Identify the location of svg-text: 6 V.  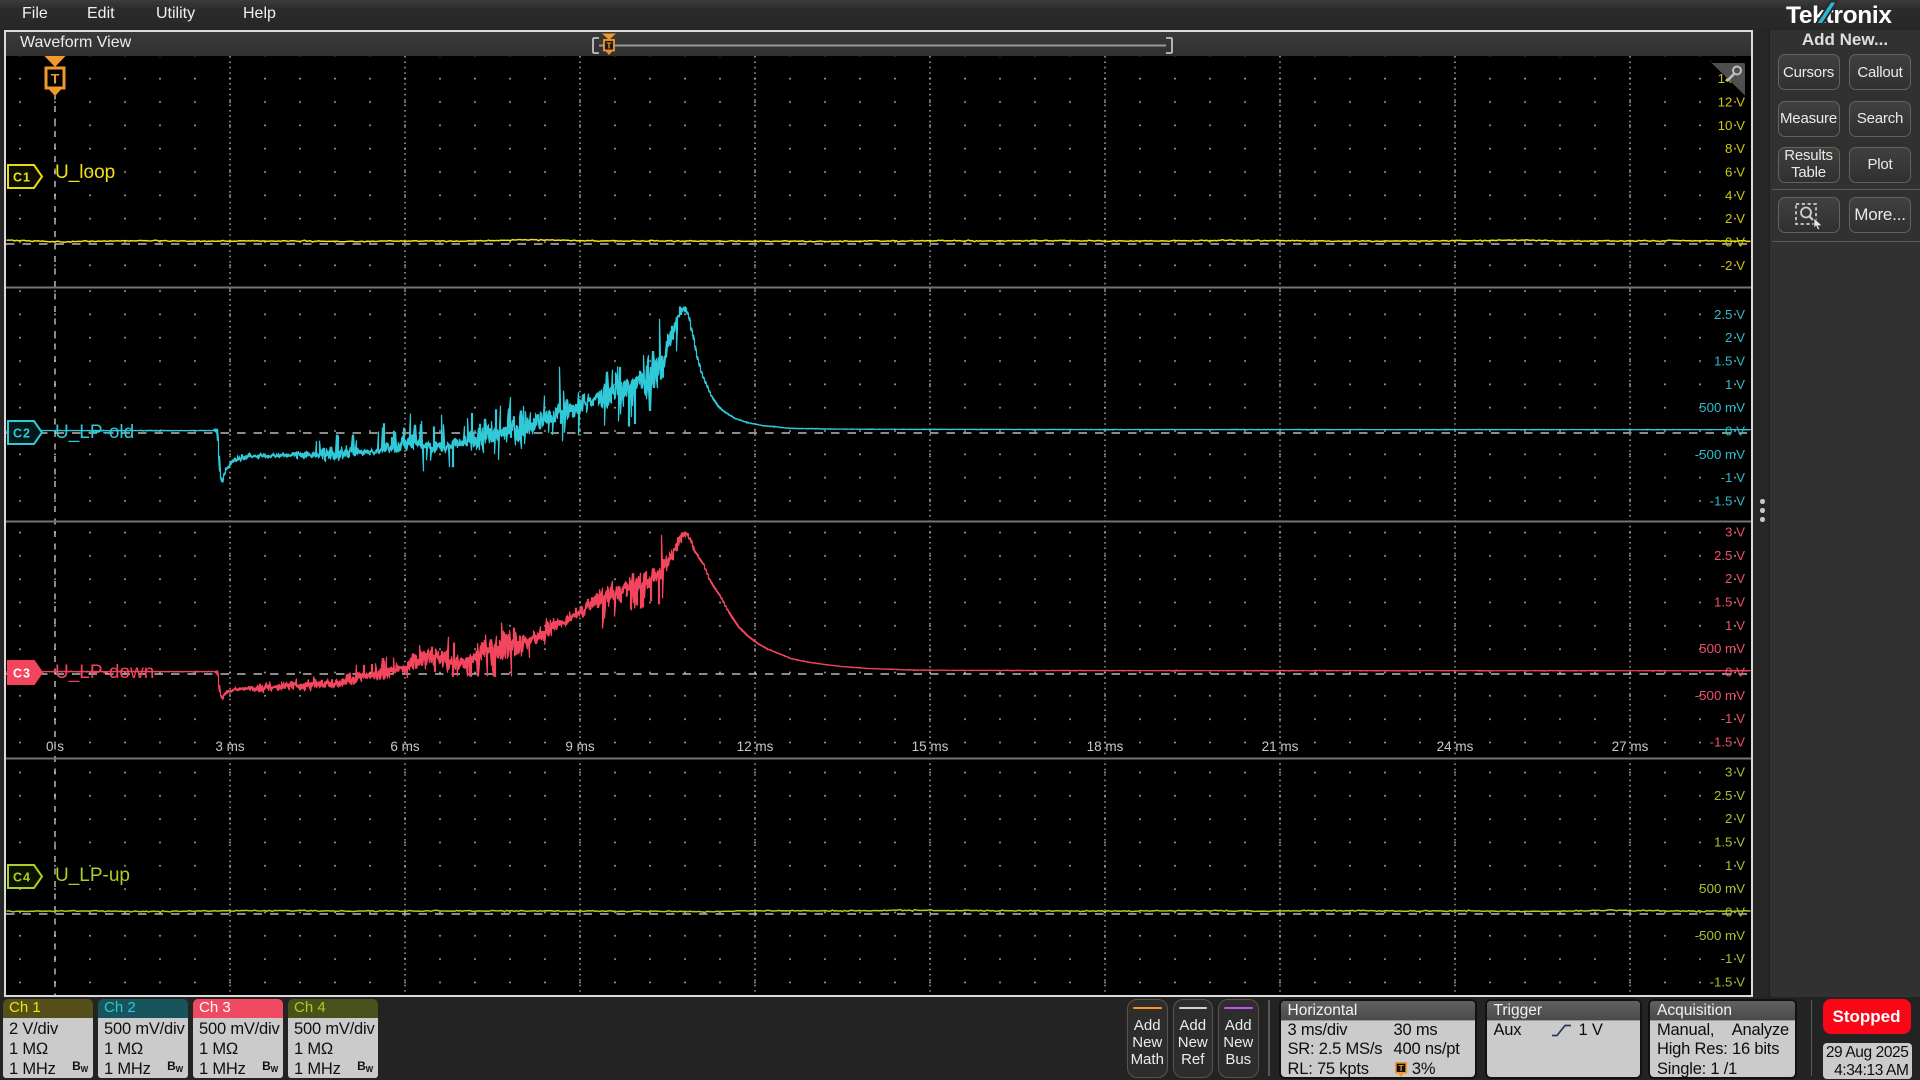
(1735, 172).